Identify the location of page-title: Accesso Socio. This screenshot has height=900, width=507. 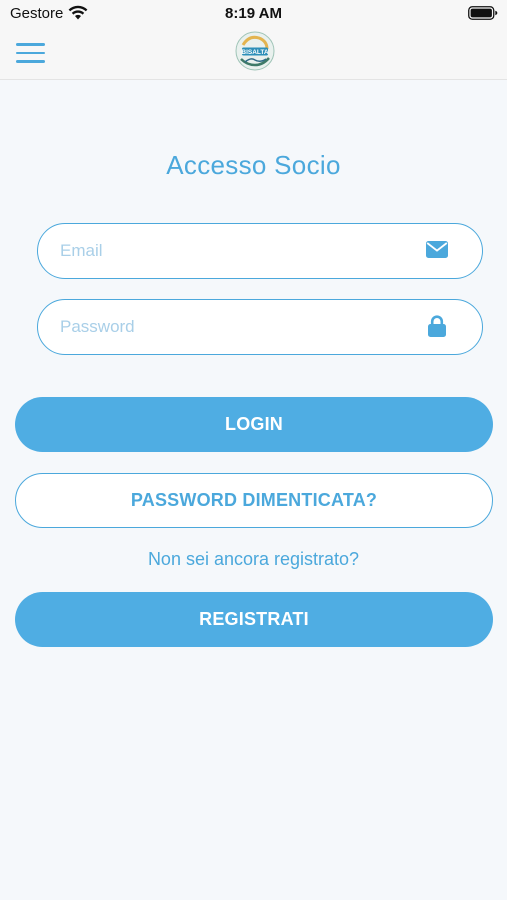
(253, 165).